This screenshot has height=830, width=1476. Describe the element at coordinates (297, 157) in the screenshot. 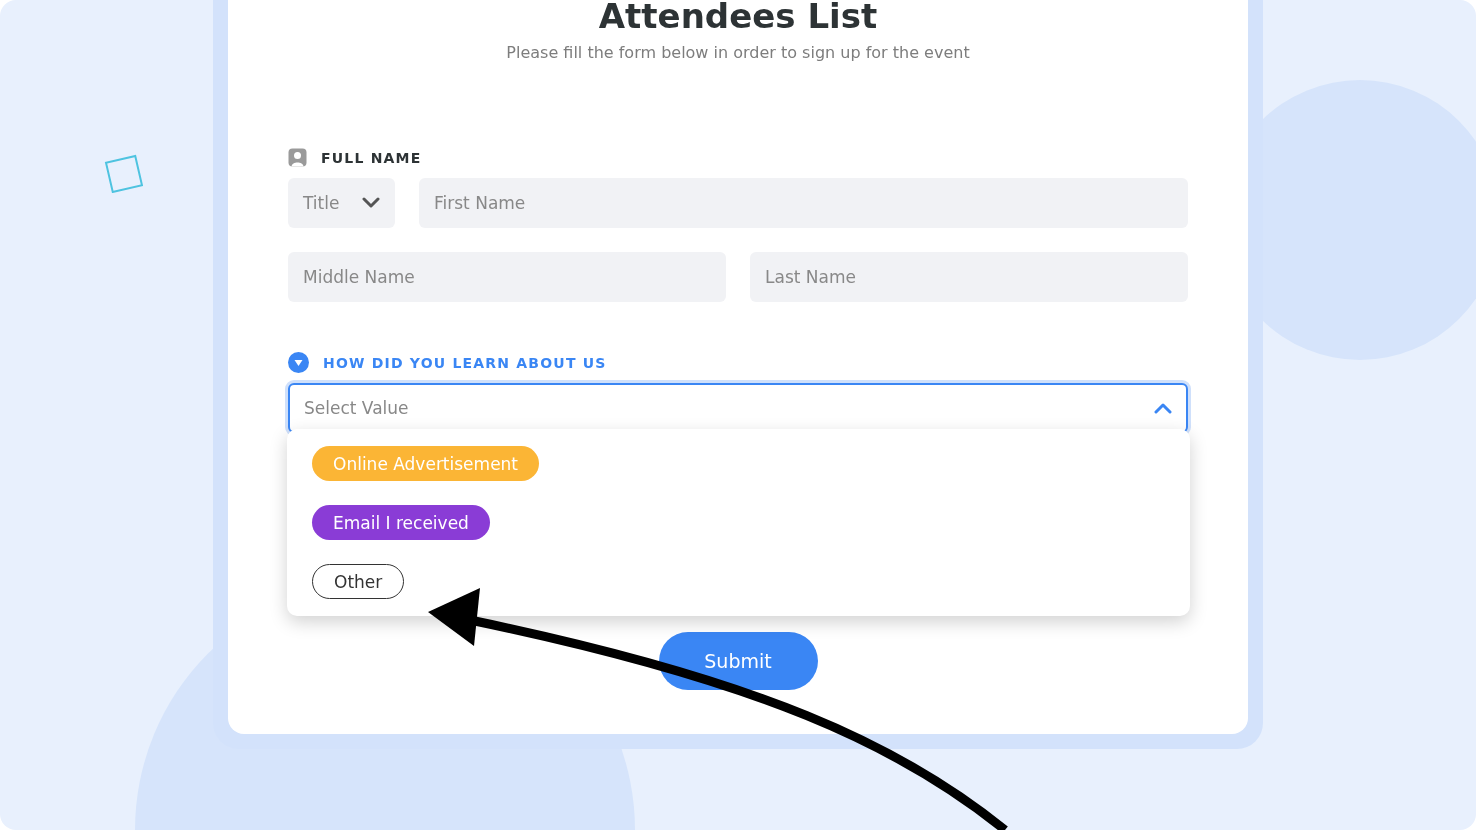

I see `person-icon` at that location.